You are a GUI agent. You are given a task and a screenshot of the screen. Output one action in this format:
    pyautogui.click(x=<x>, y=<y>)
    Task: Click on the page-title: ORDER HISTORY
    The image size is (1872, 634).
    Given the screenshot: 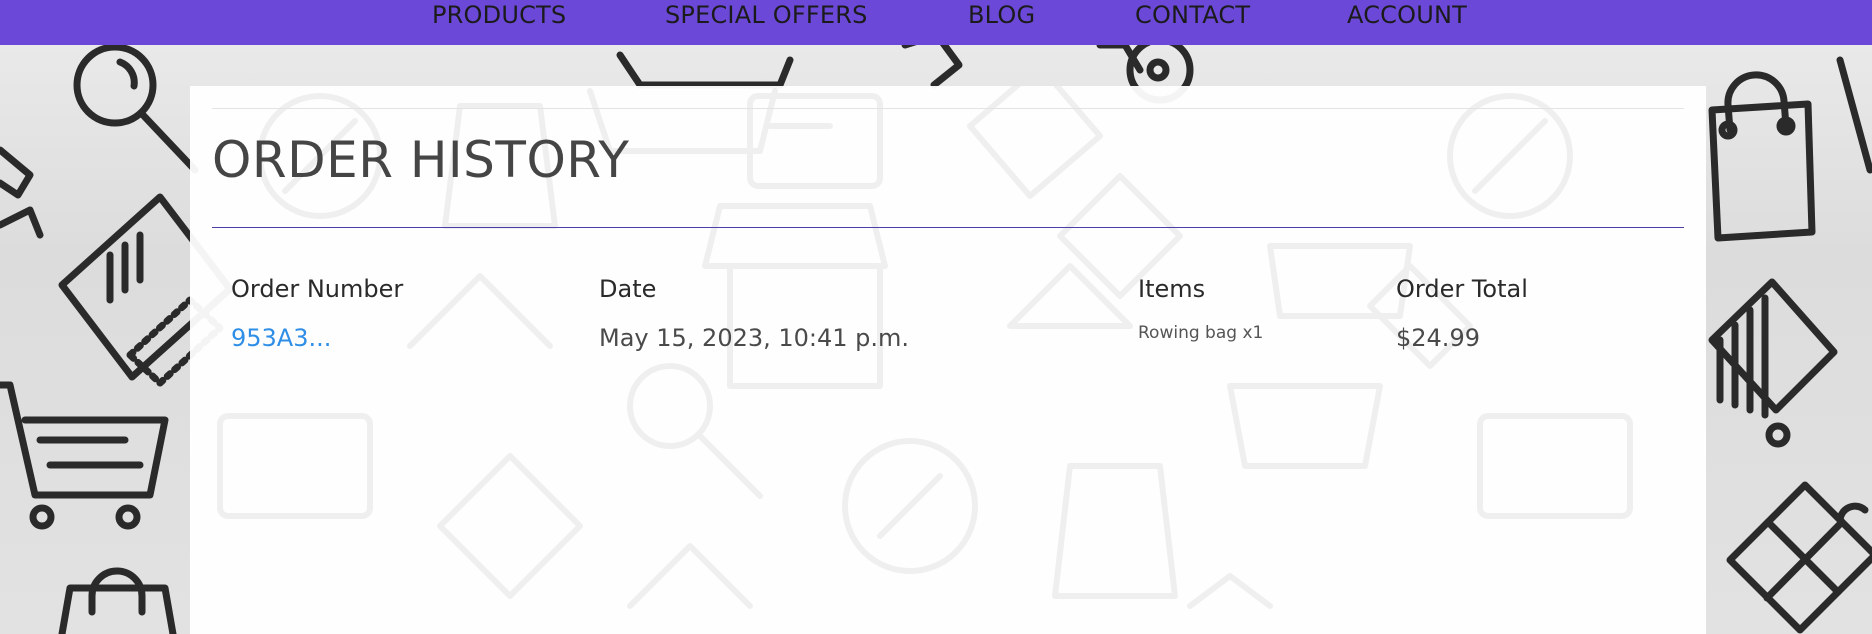 What is the action you would take?
    pyautogui.click(x=421, y=160)
    